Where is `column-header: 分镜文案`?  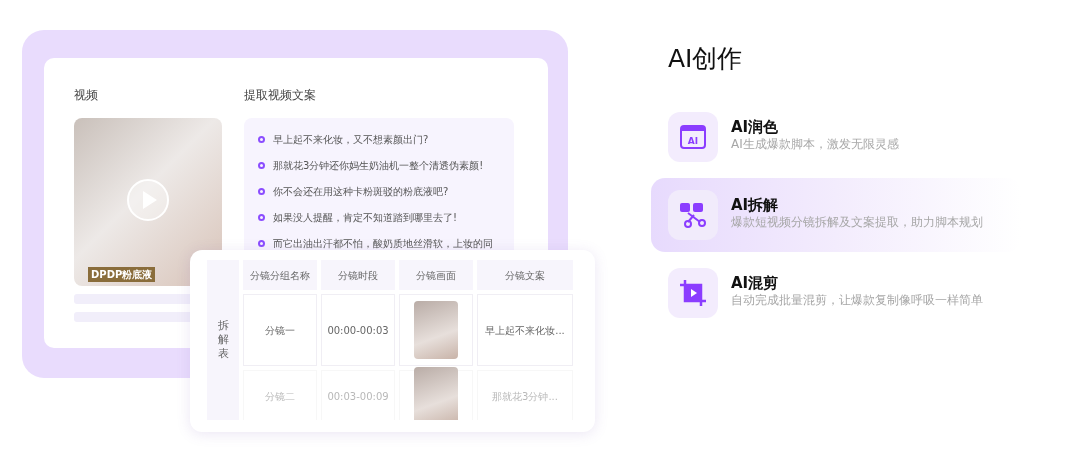 column-header: 分镜文案 is located at coordinates (525, 275).